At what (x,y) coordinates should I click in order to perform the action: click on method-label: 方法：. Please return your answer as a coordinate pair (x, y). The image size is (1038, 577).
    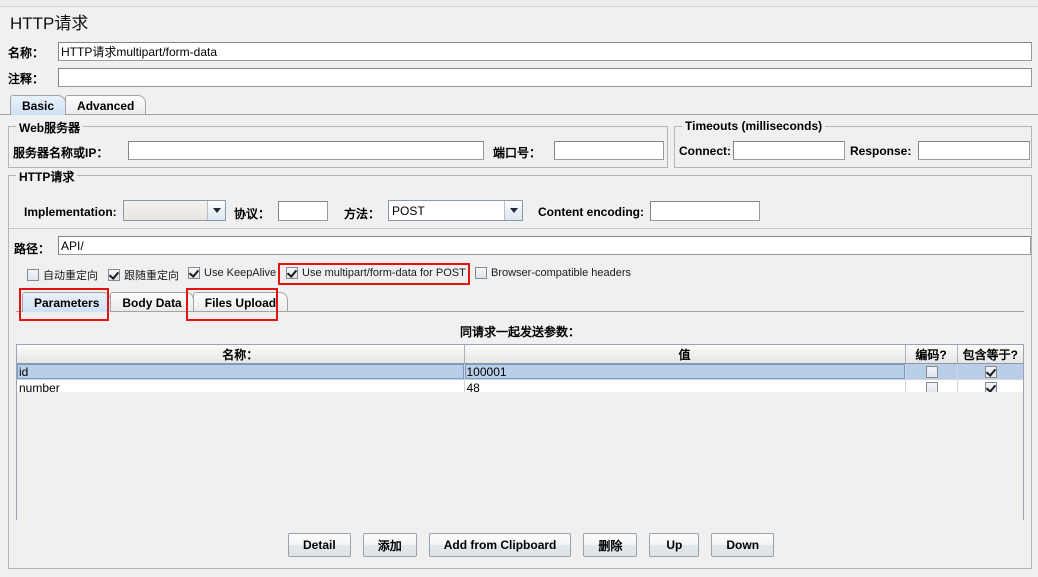
    Looking at the image, I should click on (362, 214).